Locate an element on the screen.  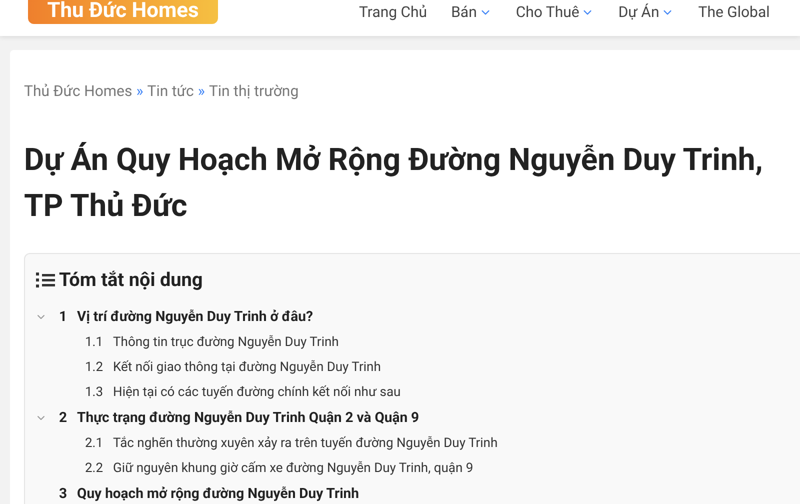
toc-link: 3 Quy hoạch mở rộng đường Nguyễn Duy Trinh is located at coordinates (209, 494).